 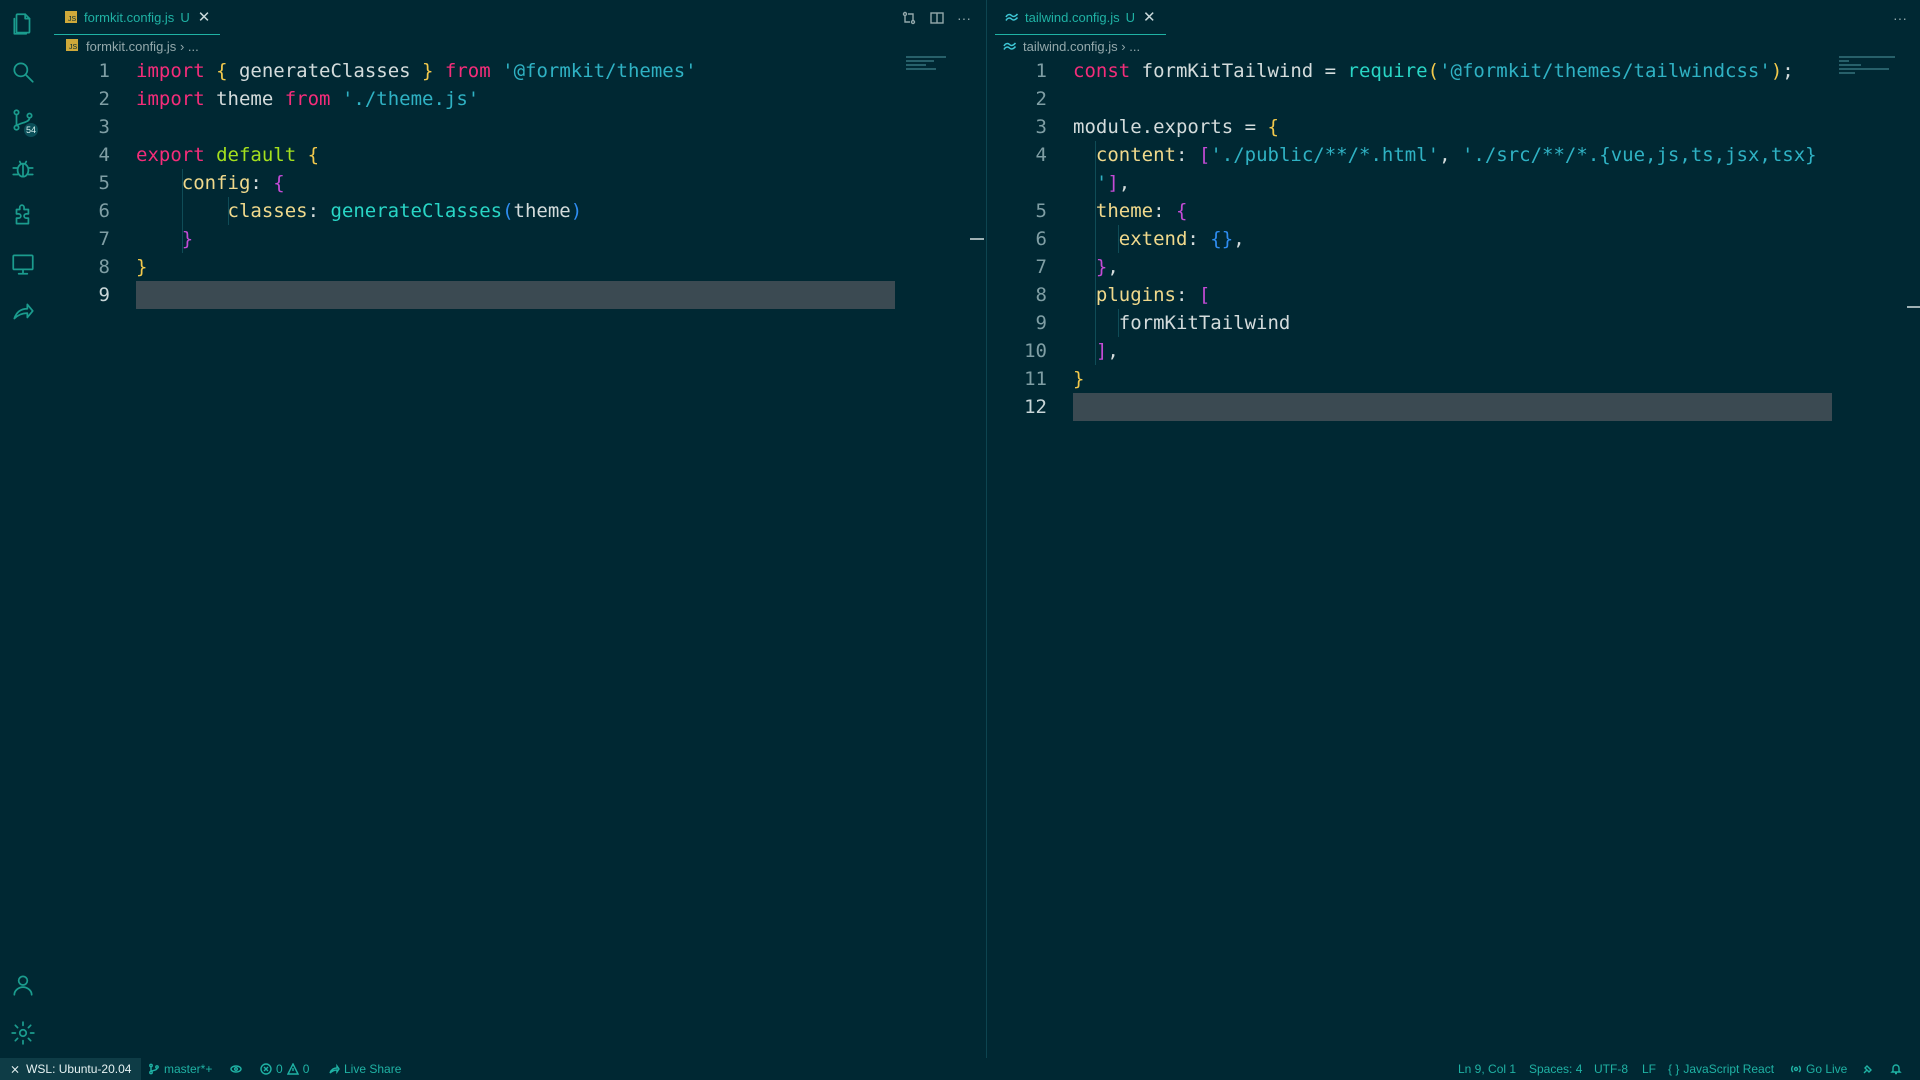 I want to click on bell-icon, so click(x=1896, y=1069).